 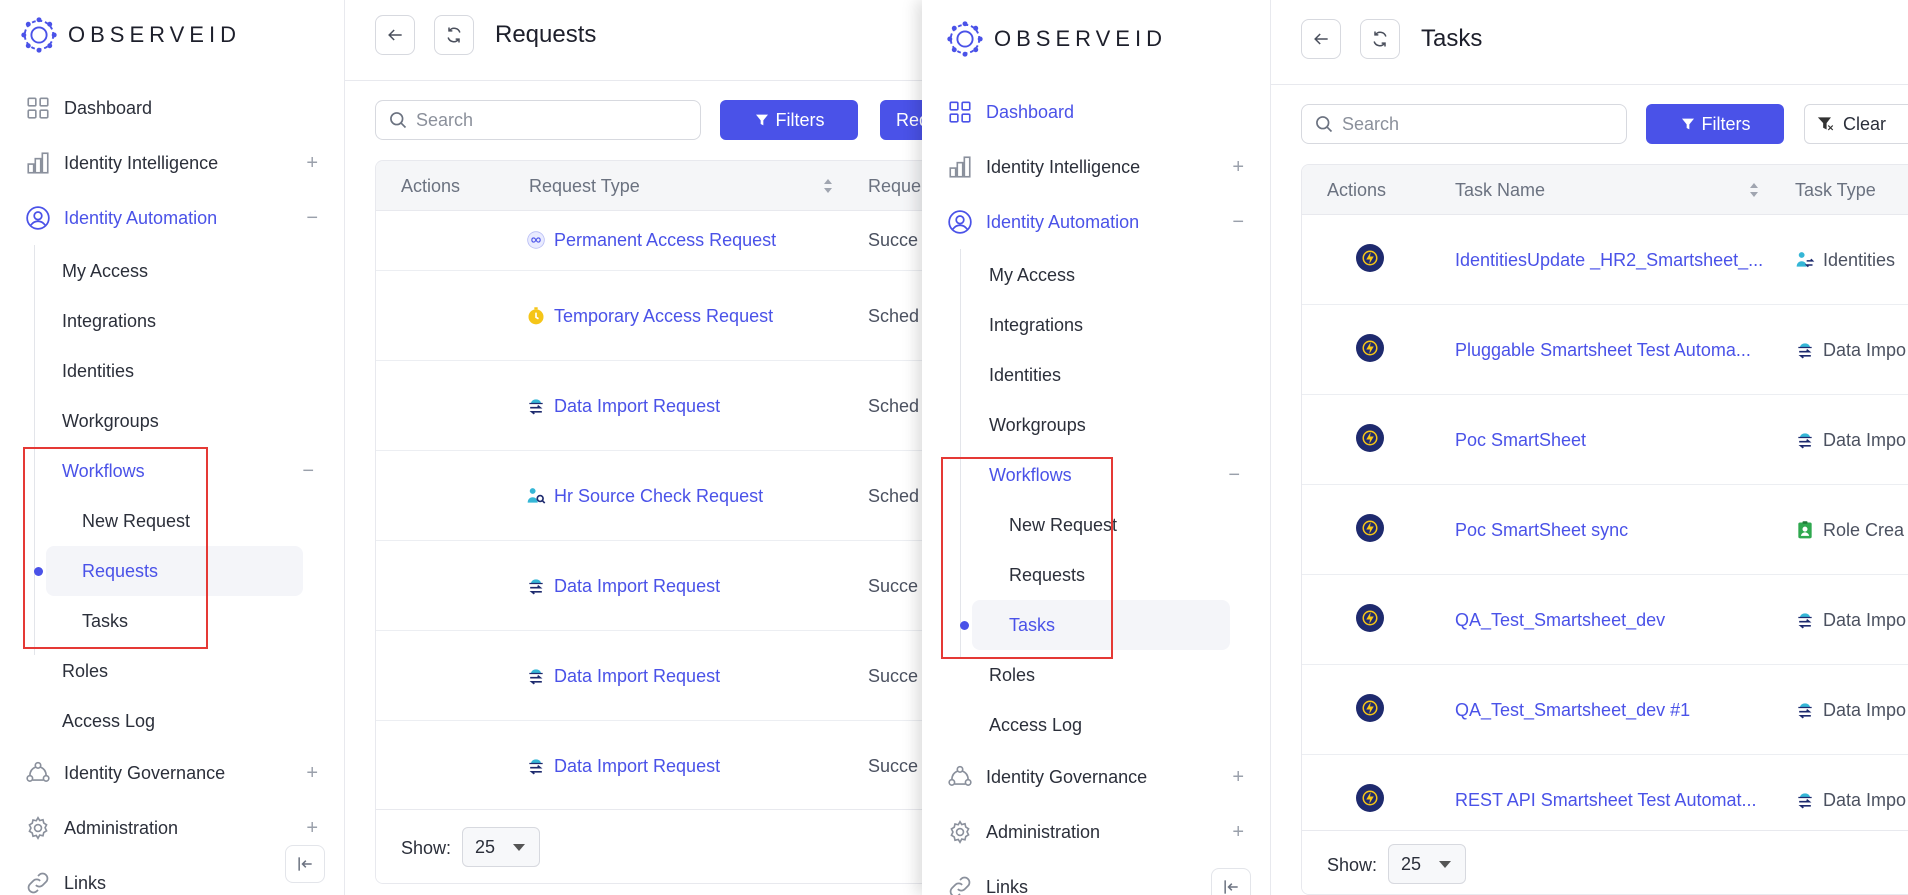 I want to click on task-name-link: Poc SmartSheet sync, so click(x=1541, y=530).